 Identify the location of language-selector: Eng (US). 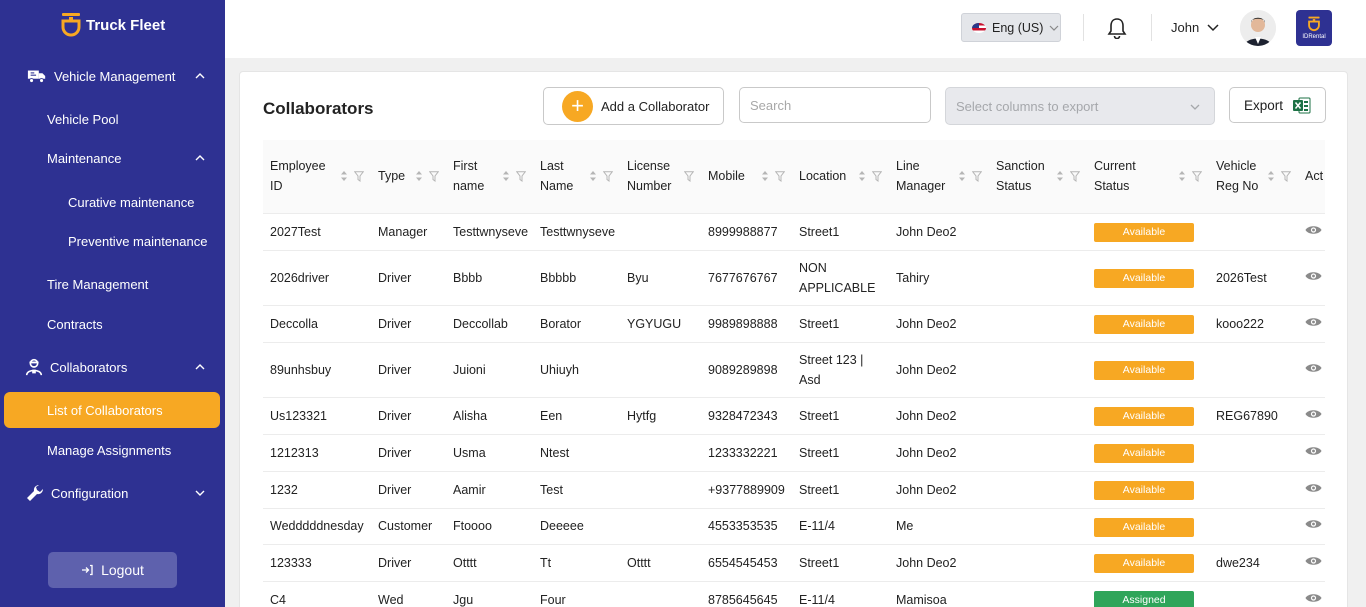
(1011, 27).